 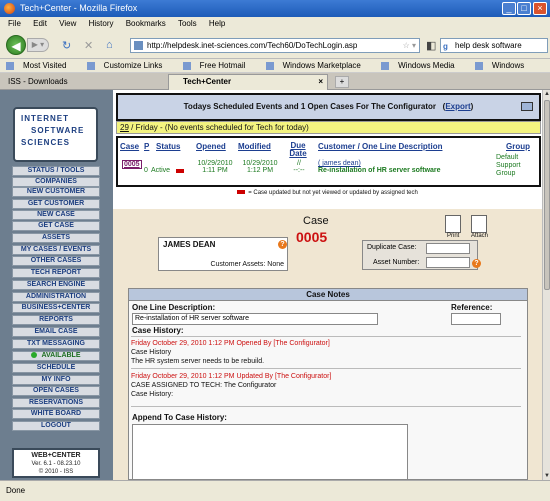 What do you see at coordinates (40, 23) in the screenshot?
I see `menu-edit: Edit` at bounding box center [40, 23].